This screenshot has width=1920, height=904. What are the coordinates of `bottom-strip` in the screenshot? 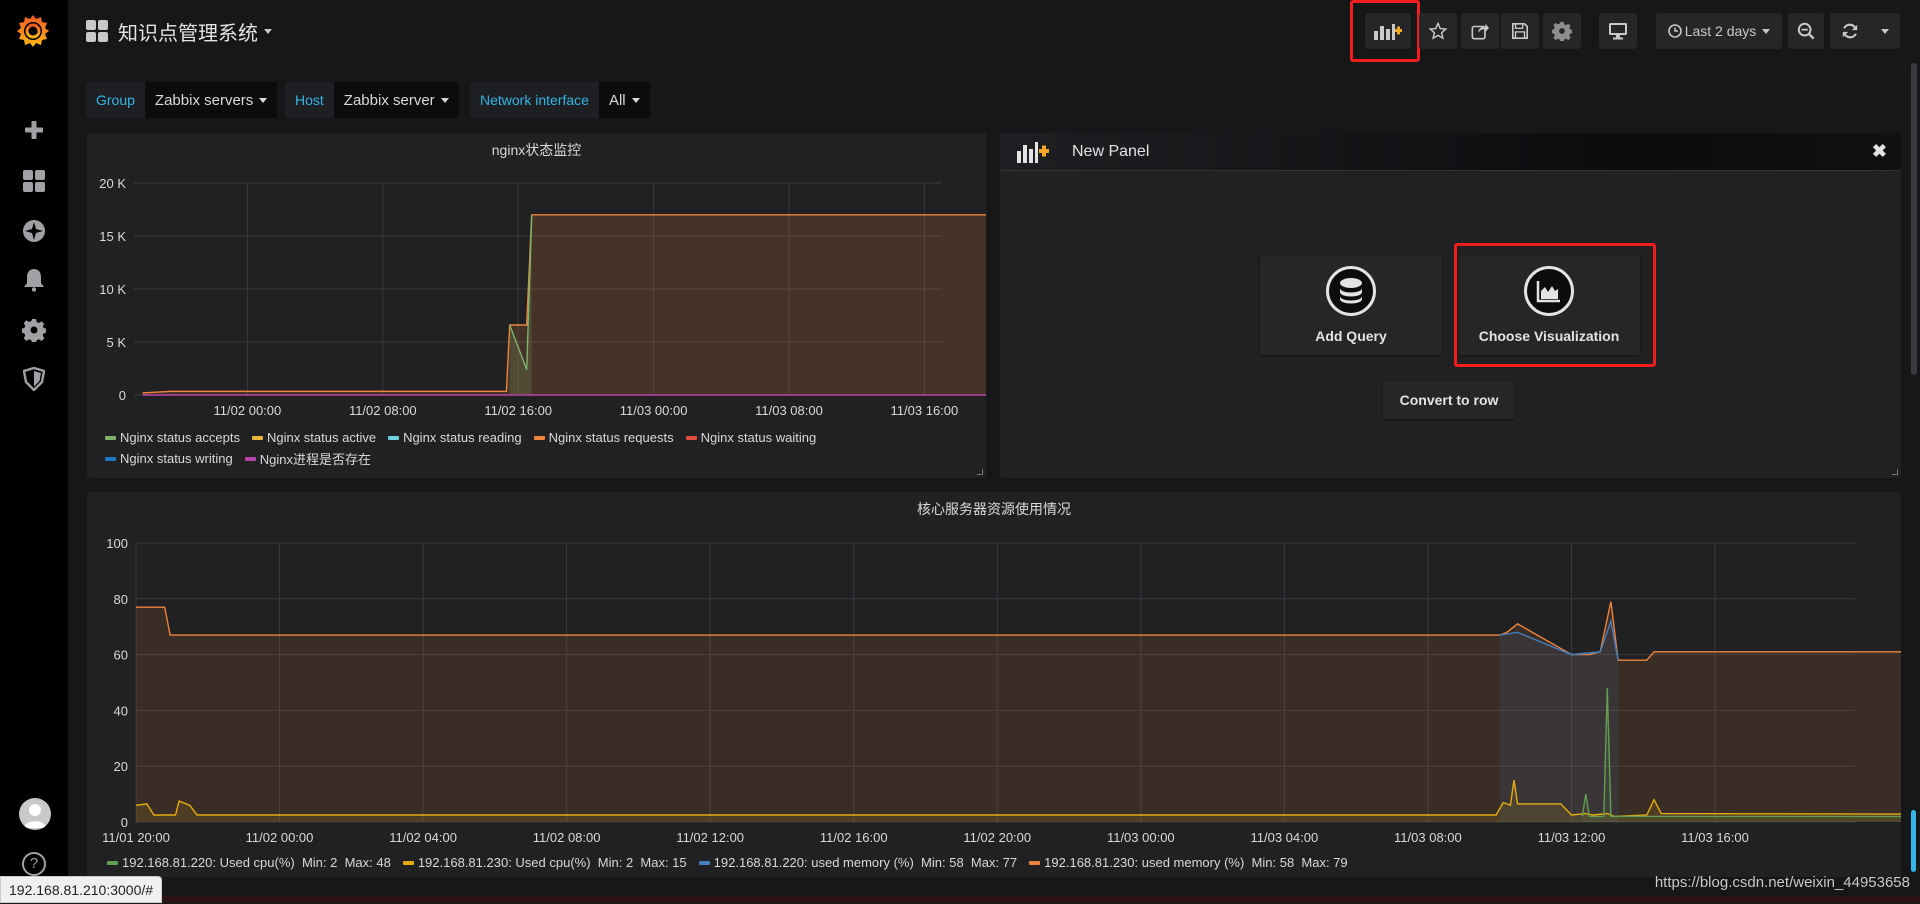 It's located at (994, 899).